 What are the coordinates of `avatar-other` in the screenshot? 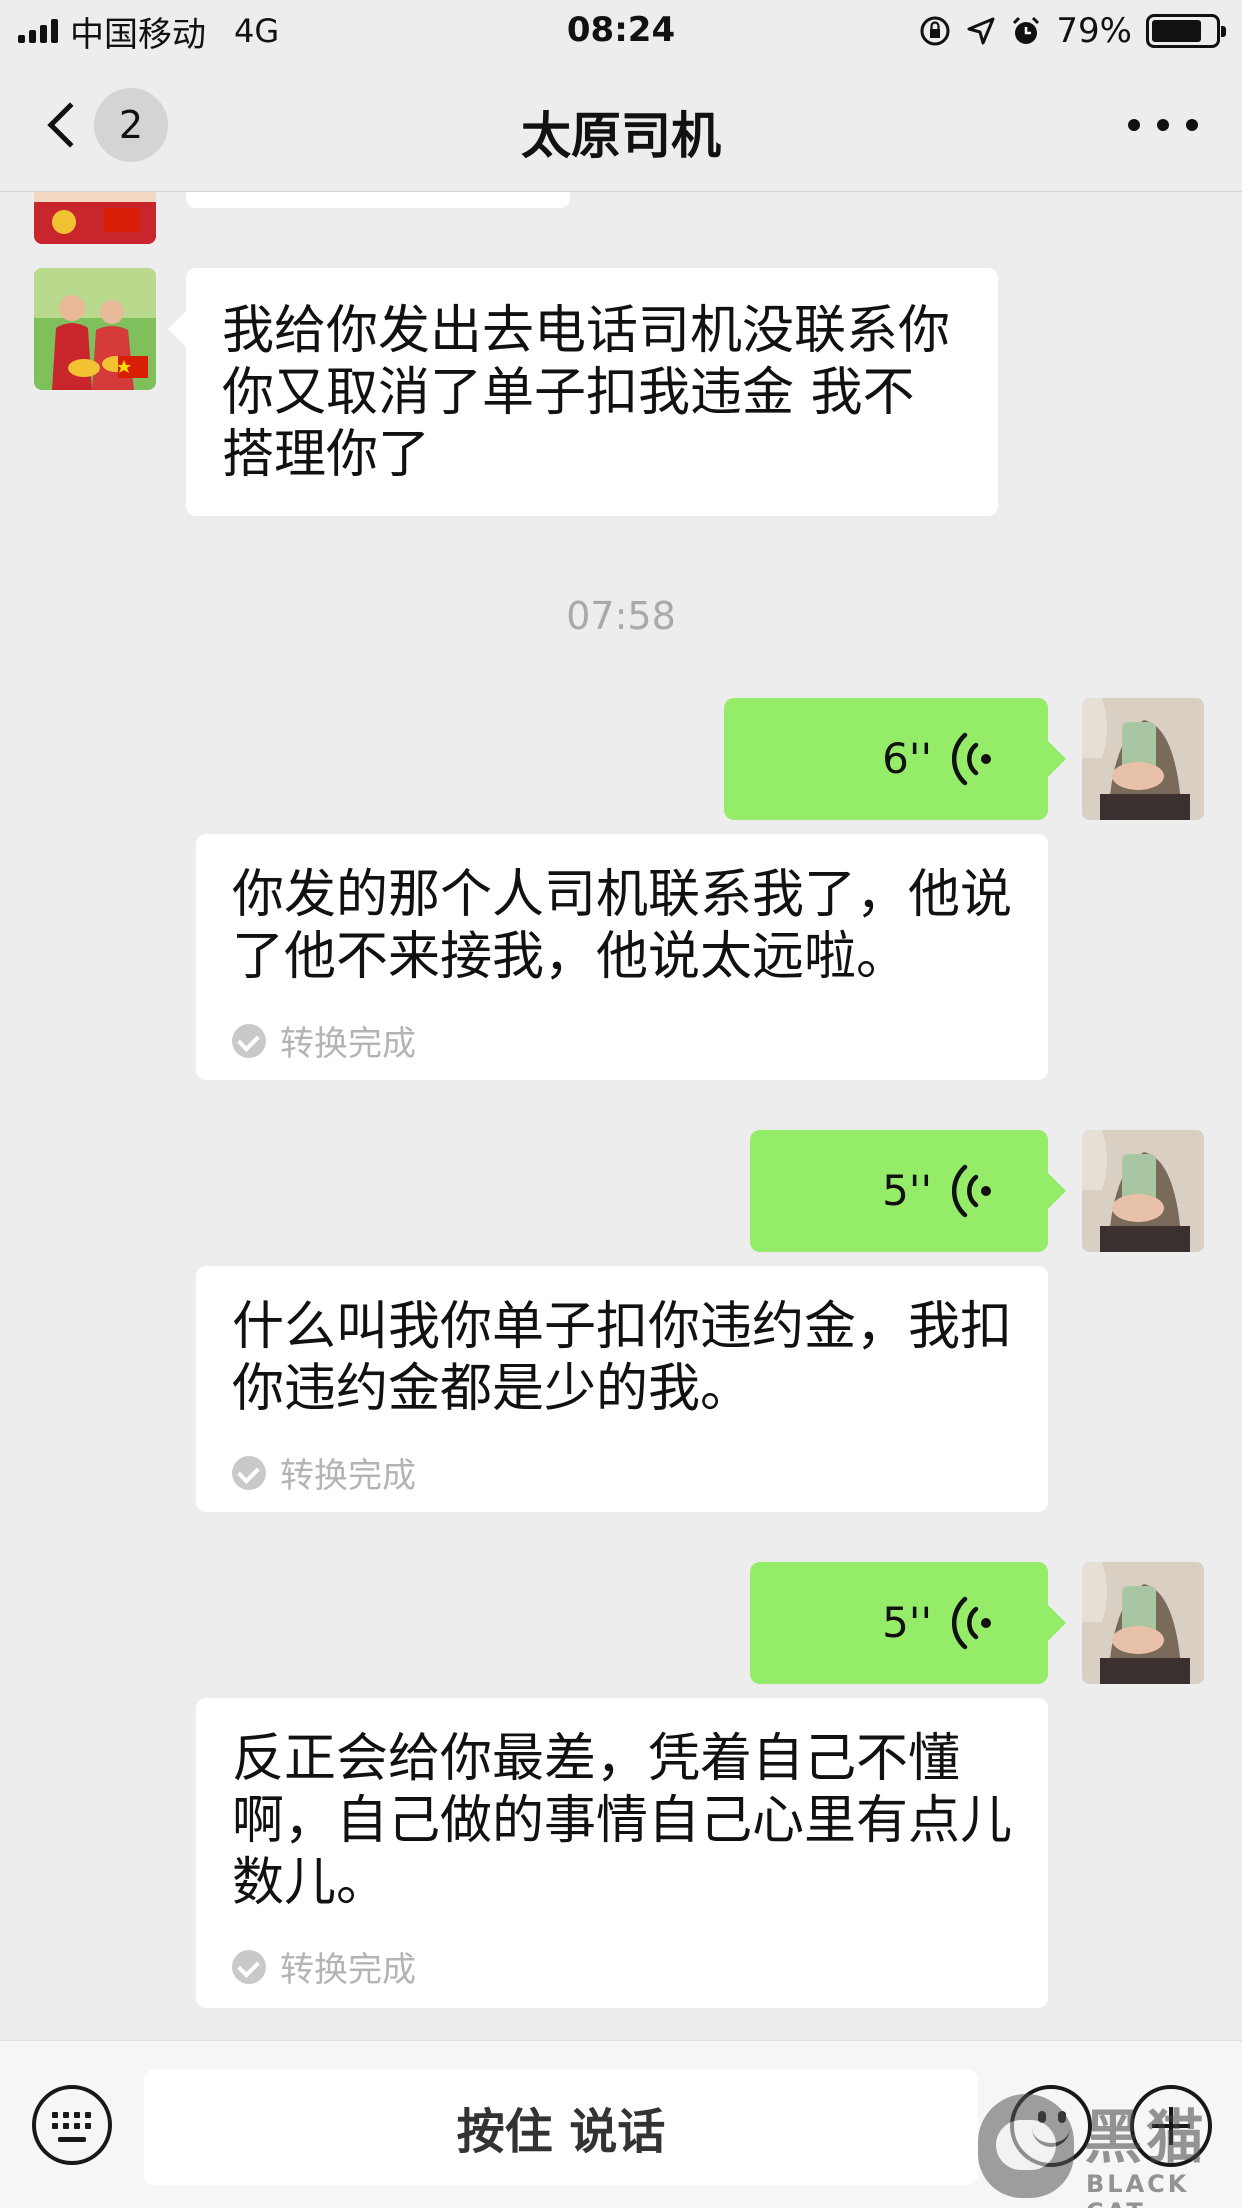 It's located at (95, 329).